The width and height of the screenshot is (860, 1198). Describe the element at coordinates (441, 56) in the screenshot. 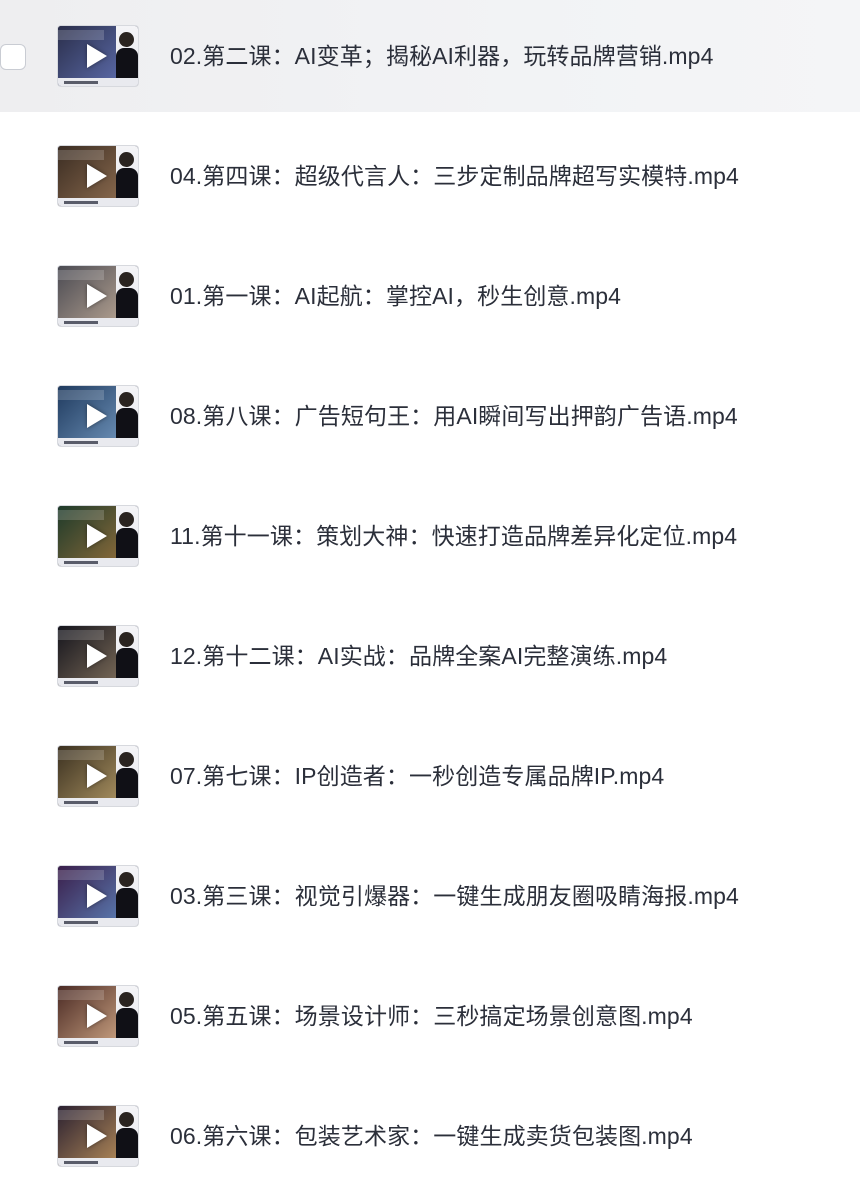

I see `file-name: 02.第二课：AI变革；揭秘AI利器，玩转品牌营销.mp4` at that location.